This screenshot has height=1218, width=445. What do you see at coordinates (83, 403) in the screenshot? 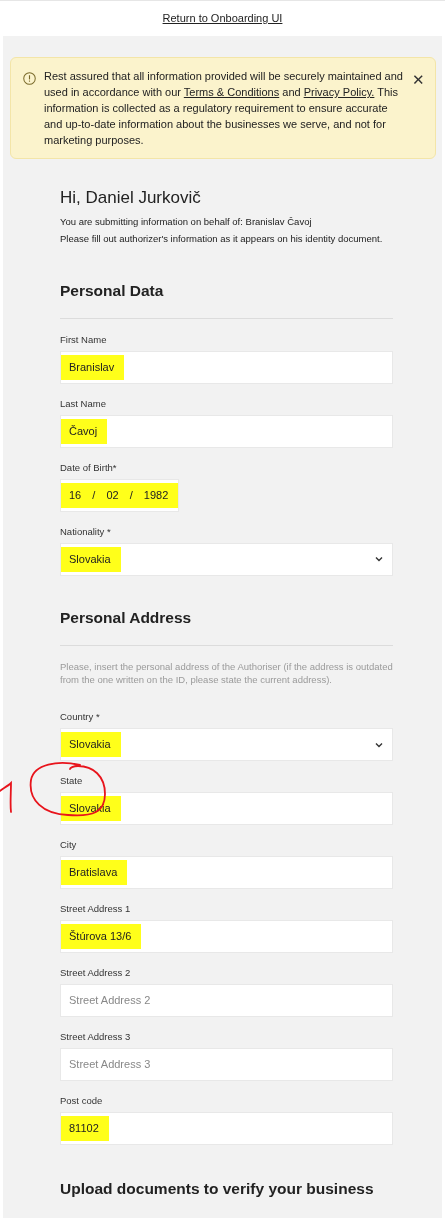
I see `field-label: Last Name` at bounding box center [83, 403].